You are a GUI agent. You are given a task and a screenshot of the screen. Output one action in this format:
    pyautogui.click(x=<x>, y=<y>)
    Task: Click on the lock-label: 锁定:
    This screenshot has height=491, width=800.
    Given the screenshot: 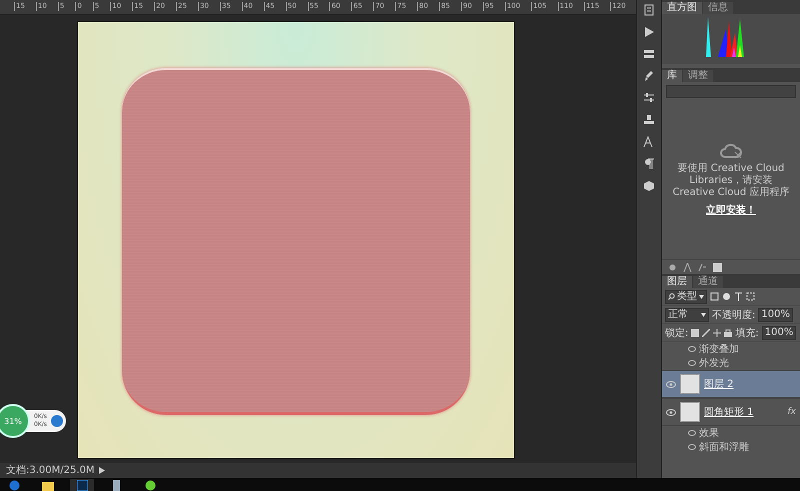 What is the action you would take?
    pyautogui.click(x=676, y=333)
    